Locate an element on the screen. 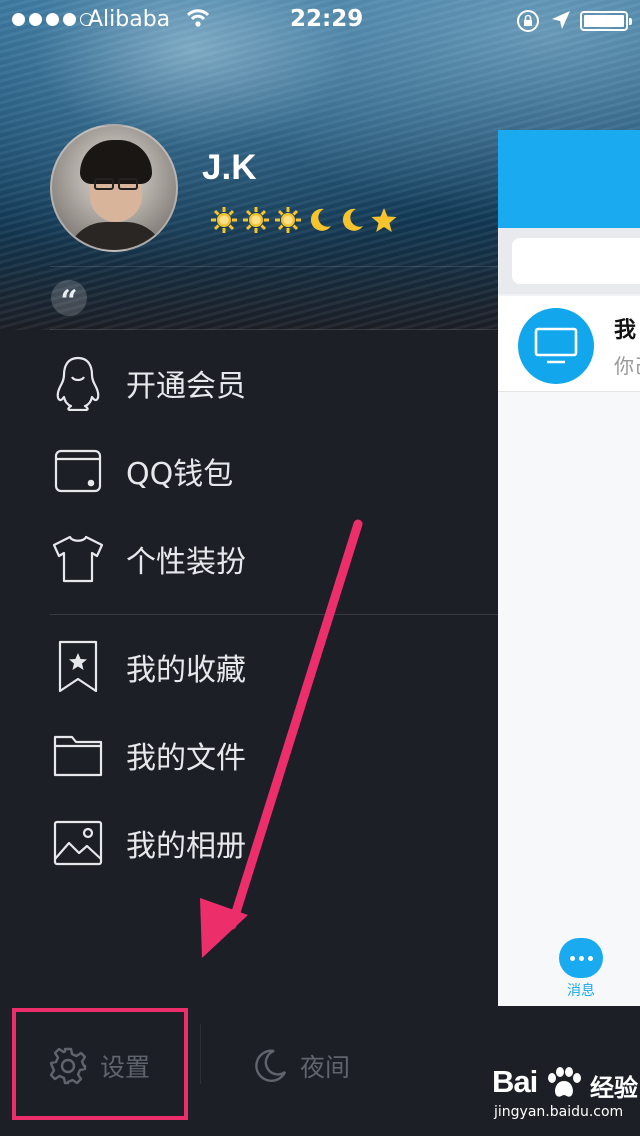  menu-item-label: 我的收藏 is located at coordinates (186, 670).